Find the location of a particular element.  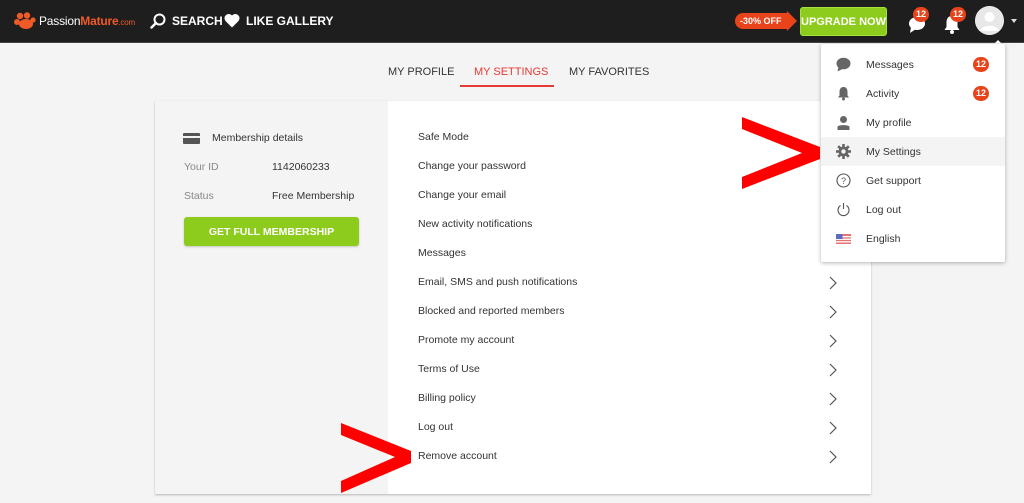

setting-label: Messages is located at coordinates (442, 253).